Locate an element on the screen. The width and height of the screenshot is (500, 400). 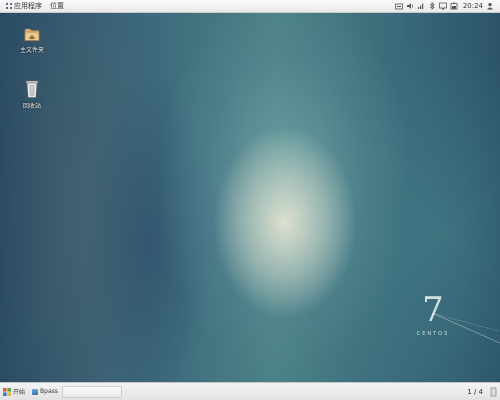
desktop-icon-home-label: 主文件夹 is located at coordinates (31, 50).